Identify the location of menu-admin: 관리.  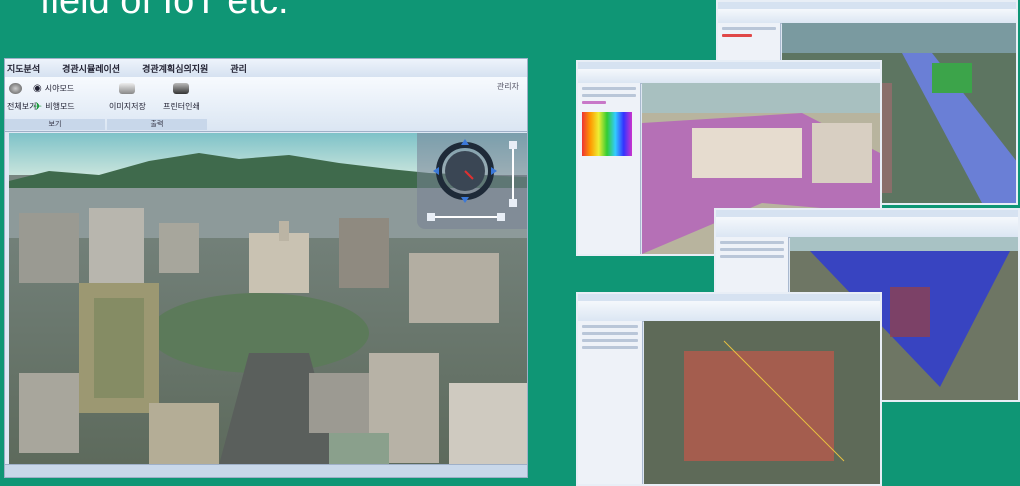
(238, 68).